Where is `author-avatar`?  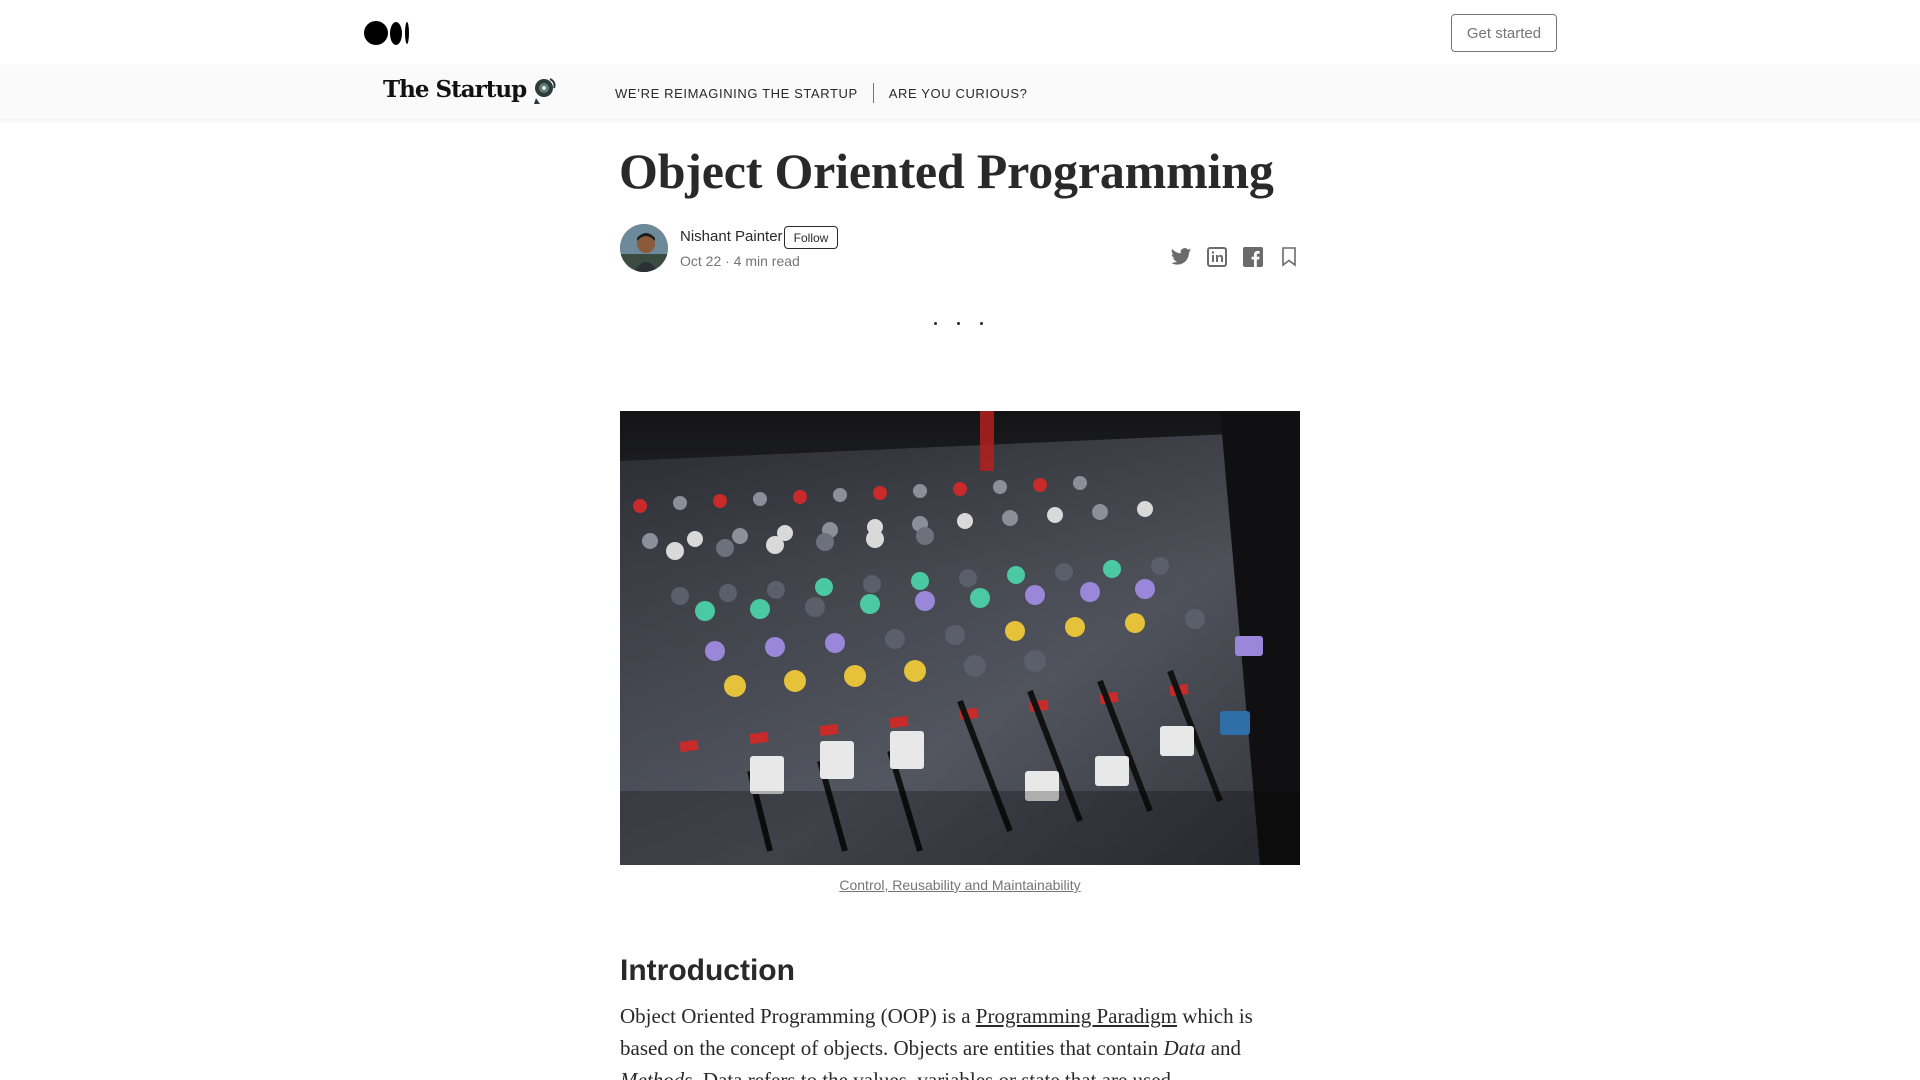
author-avatar is located at coordinates (644, 248).